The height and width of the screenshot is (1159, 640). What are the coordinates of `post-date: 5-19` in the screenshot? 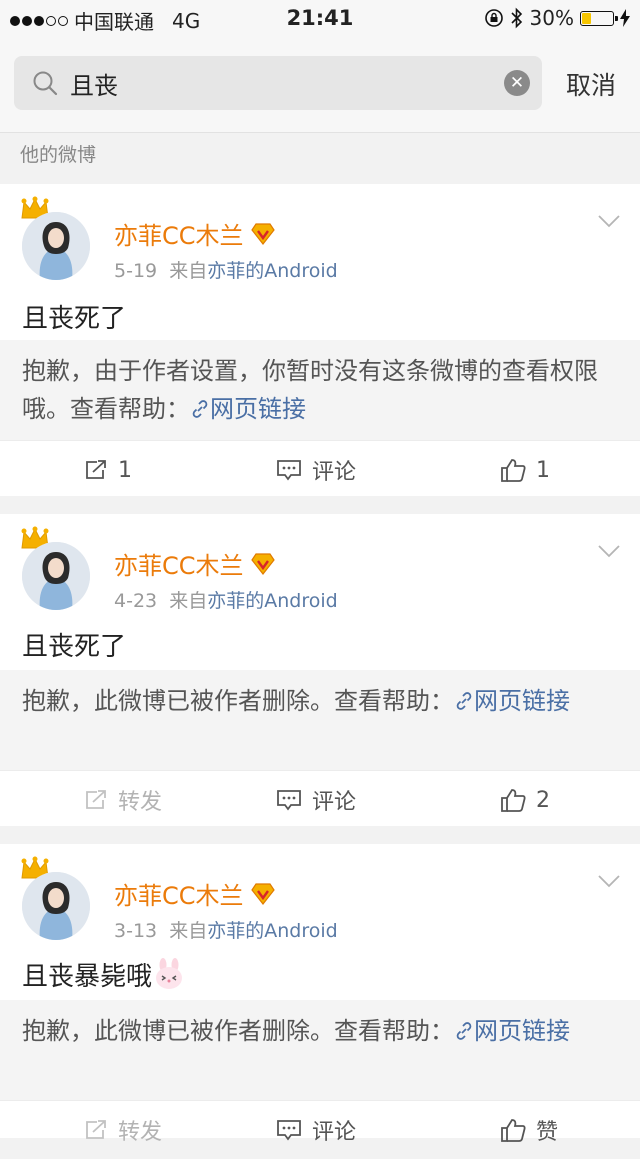 It's located at (136, 271).